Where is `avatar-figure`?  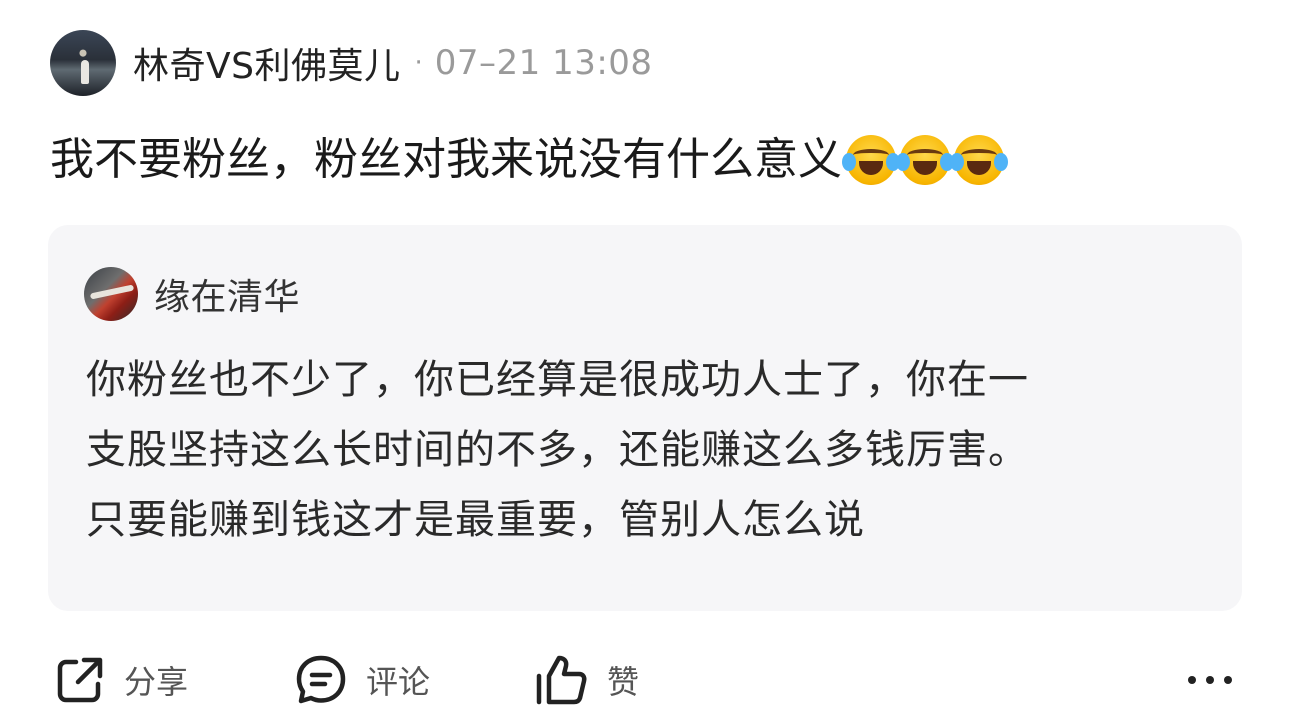 avatar-figure is located at coordinates (85, 72).